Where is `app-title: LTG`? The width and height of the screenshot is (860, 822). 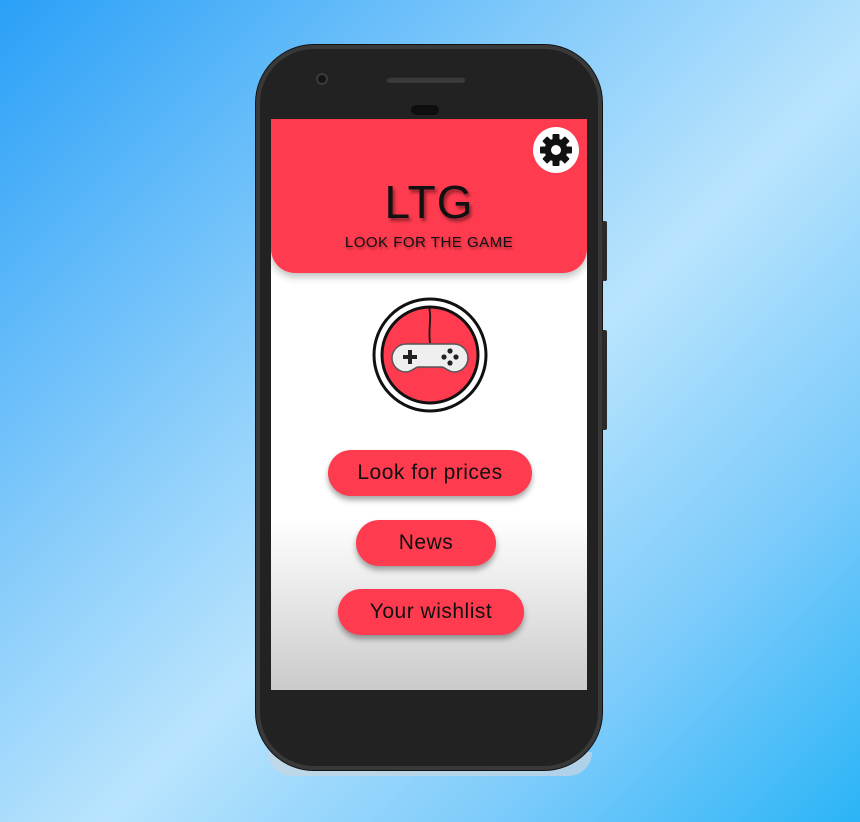
app-title: LTG is located at coordinates (429, 202).